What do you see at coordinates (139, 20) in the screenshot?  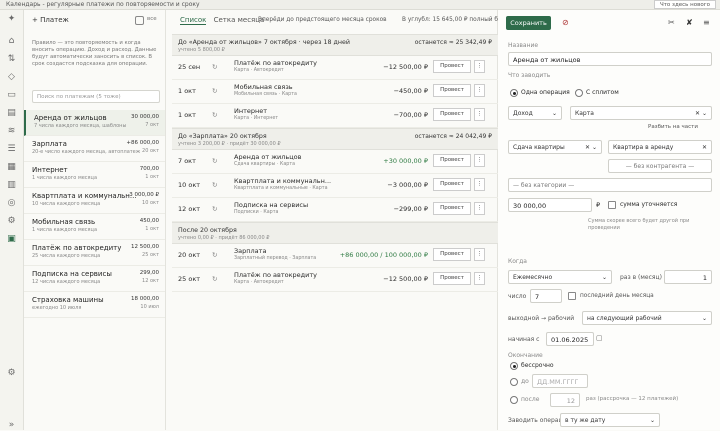 I see `show-all-checkbox` at bounding box center [139, 20].